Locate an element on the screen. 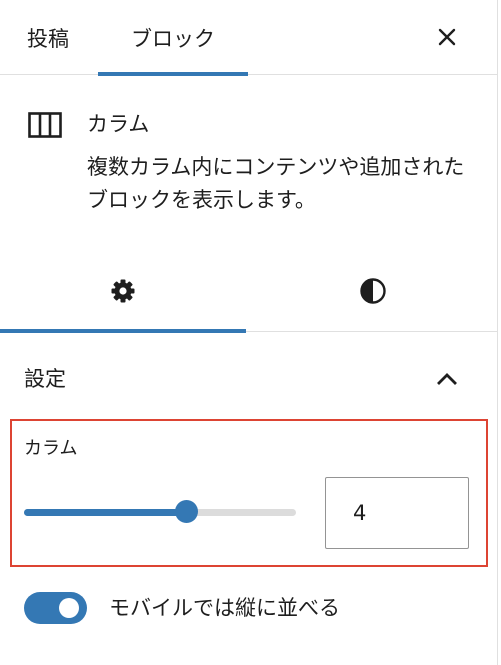 The width and height of the screenshot is (501, 665). gear-icon is located at coordinates (123, 291).